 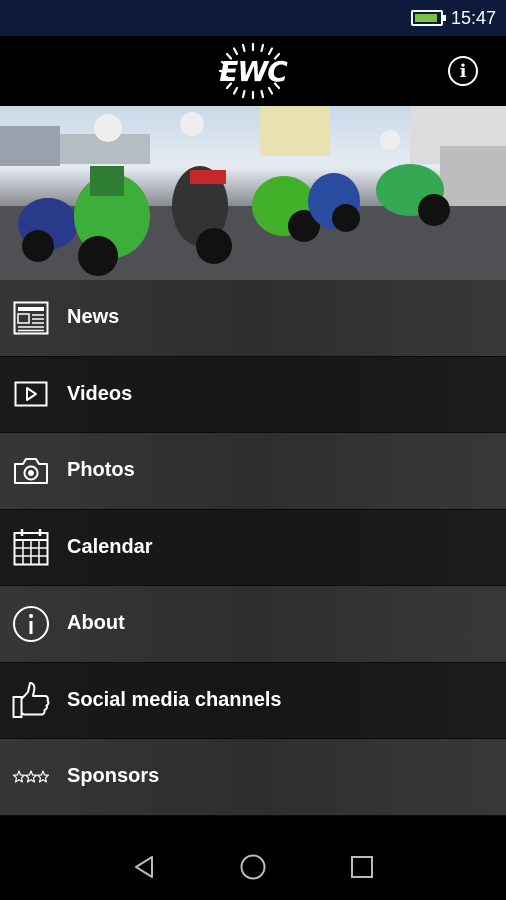 What do you see at coordinates (253, 318) in the screenshot?
I see `menu-item-news: News` at bounding box center [253, 318].